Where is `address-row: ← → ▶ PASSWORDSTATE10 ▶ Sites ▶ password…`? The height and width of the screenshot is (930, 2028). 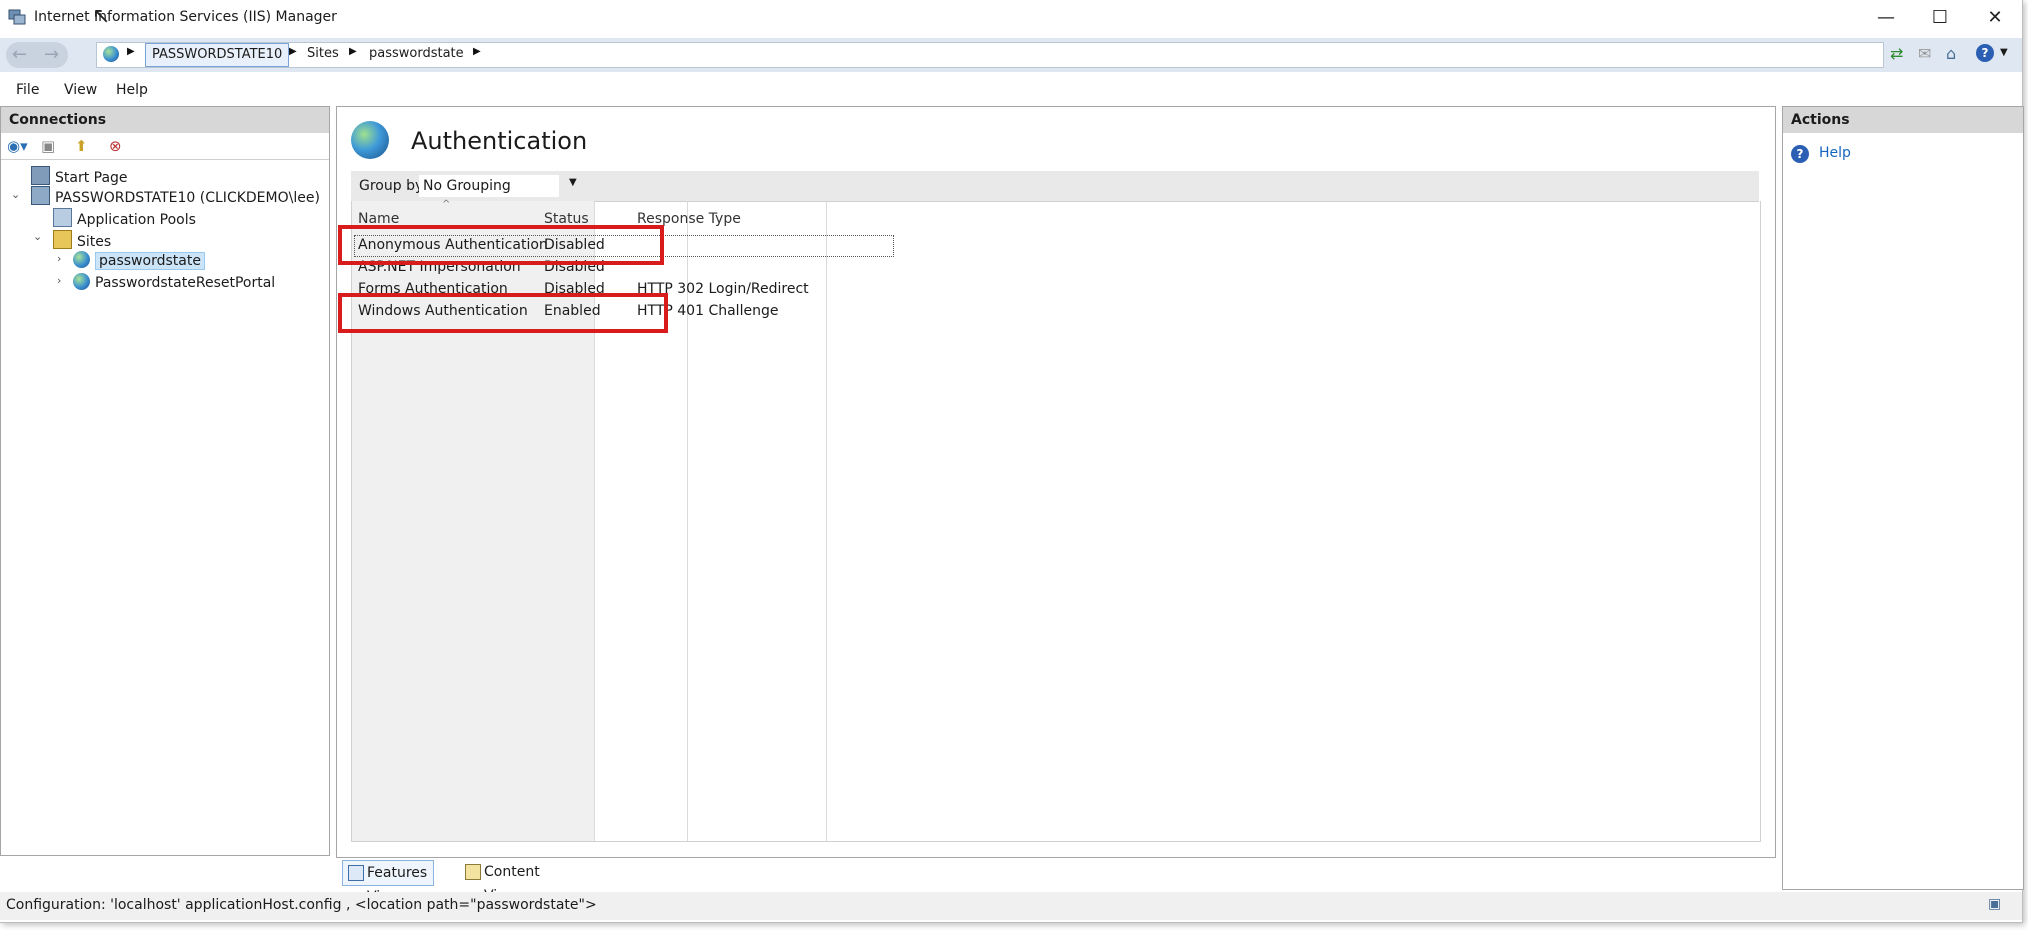
address-row: ← → ▶ PASSWORDSTATE10 ▶ Sites ▶ password… is located at coordinates (1011, 55).